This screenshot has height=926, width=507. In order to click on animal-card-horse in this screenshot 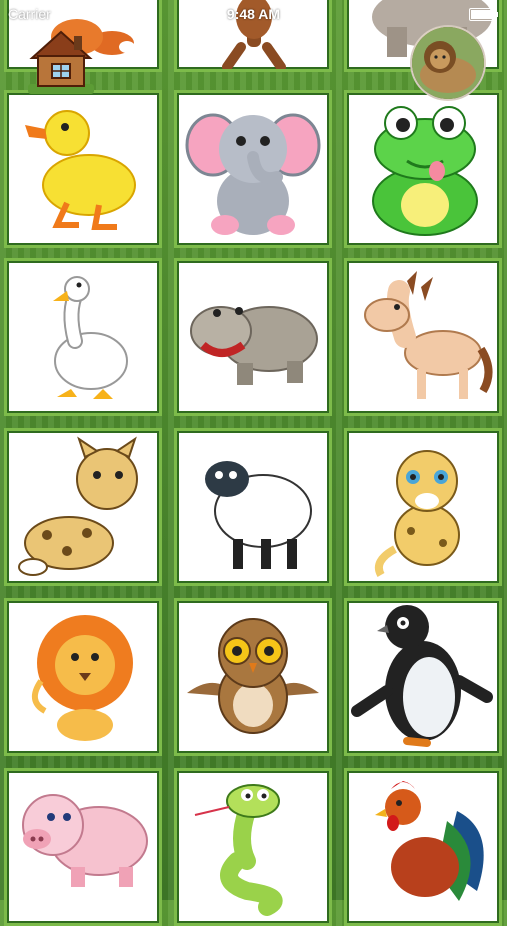, I will do `click(423, 337)`.